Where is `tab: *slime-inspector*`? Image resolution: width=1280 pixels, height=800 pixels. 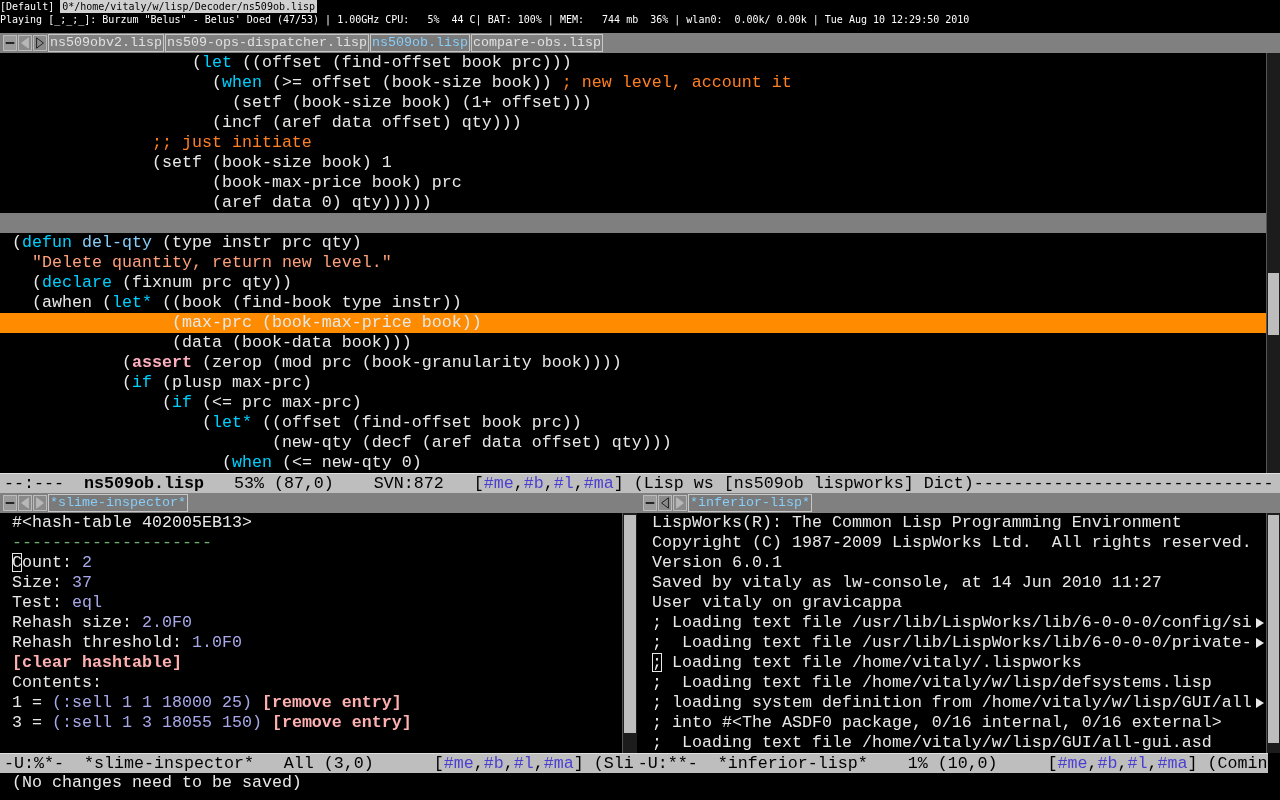
tab: *slime-inspector* is located at coordinates (118, 503).